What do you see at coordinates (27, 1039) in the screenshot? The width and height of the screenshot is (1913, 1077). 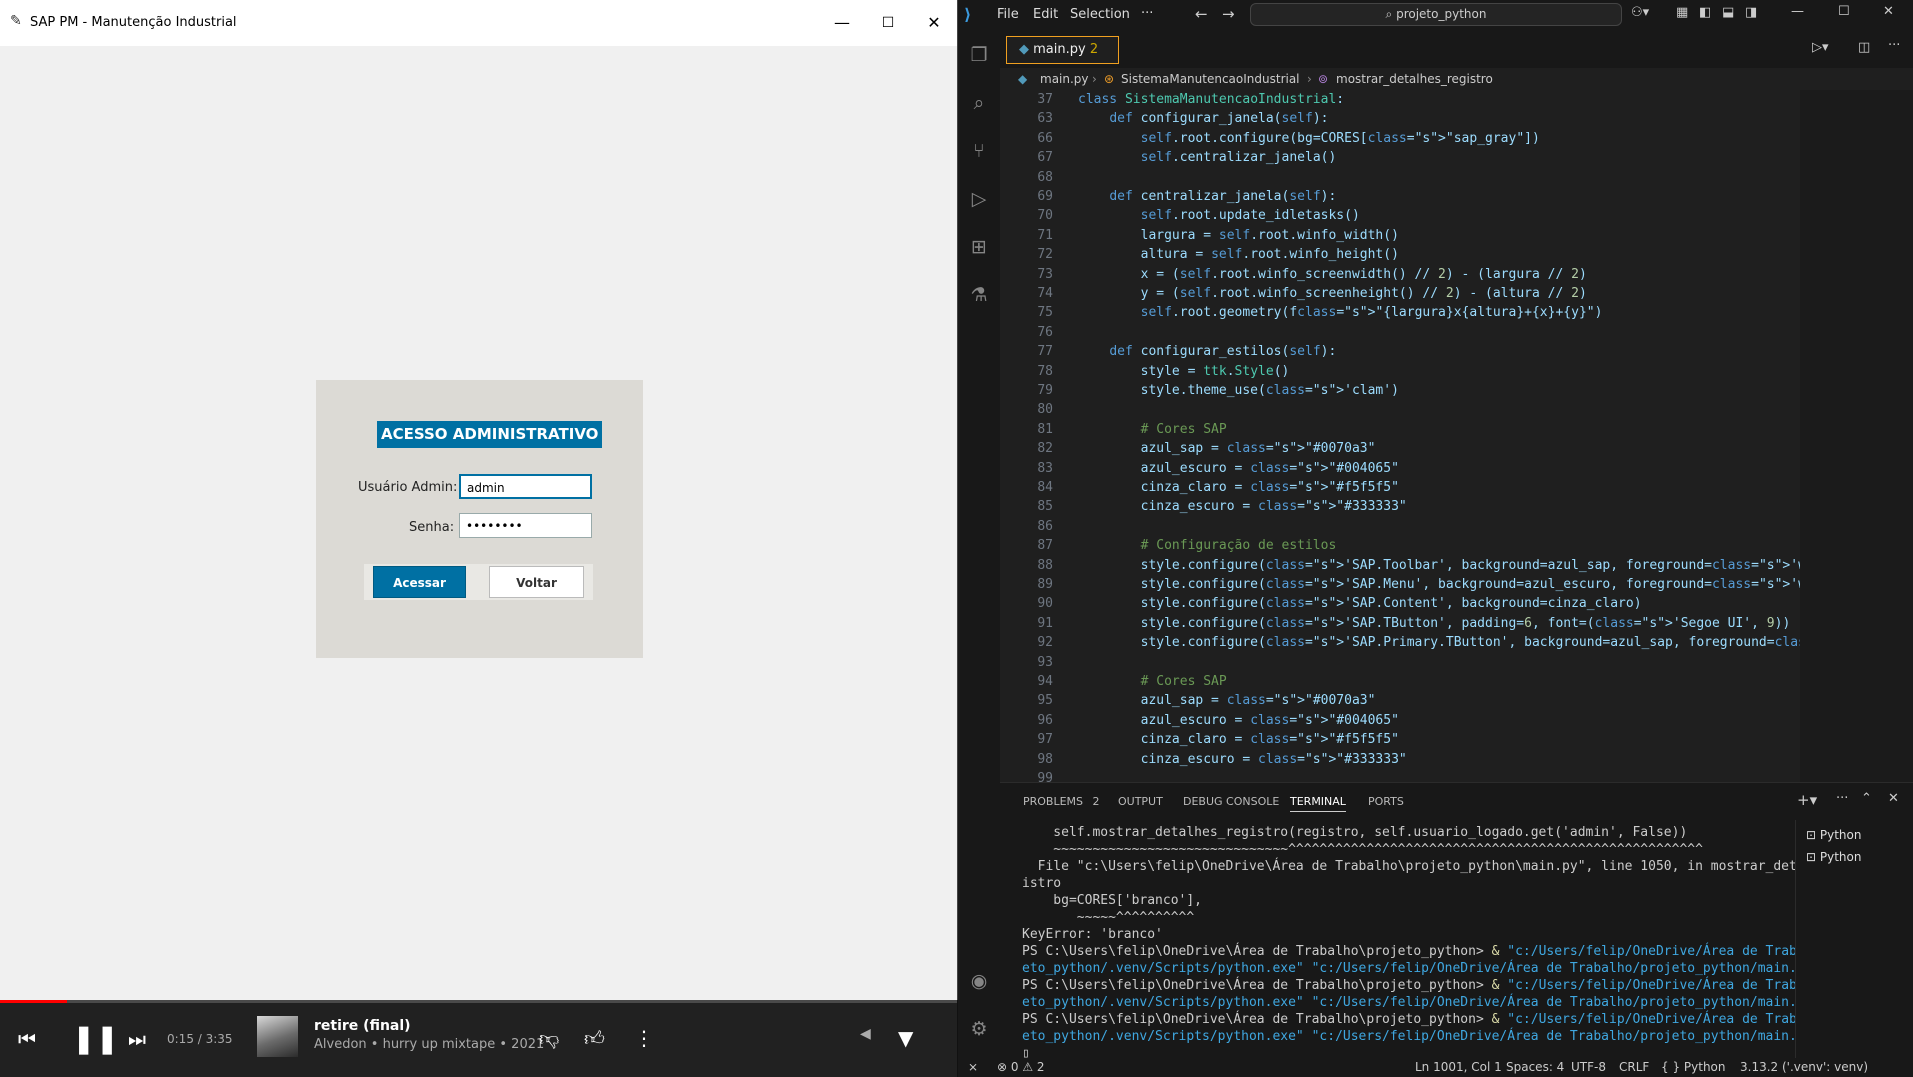 I see `previous-track-icon: ⏮` at bounding box center [27, 1039].